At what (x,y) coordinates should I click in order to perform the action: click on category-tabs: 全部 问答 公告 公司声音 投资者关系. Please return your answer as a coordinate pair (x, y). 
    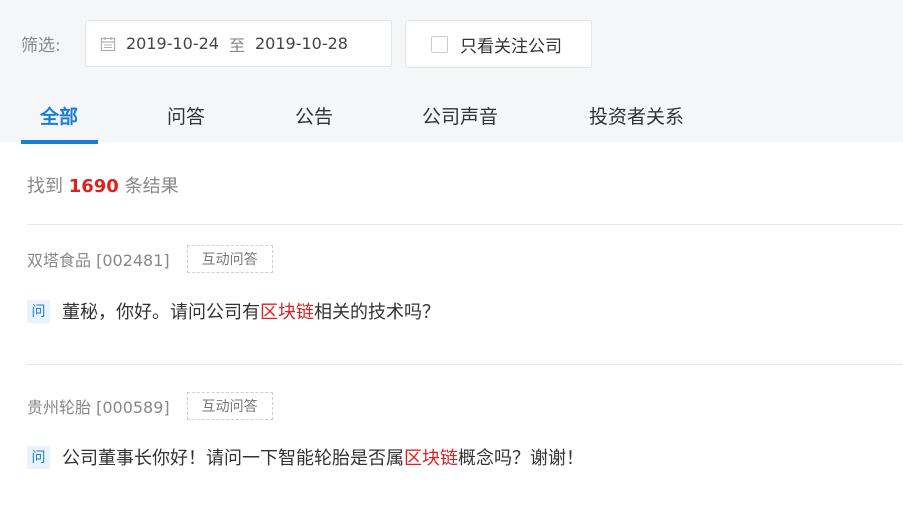
    Looking at the image, I should click on (451, 116).